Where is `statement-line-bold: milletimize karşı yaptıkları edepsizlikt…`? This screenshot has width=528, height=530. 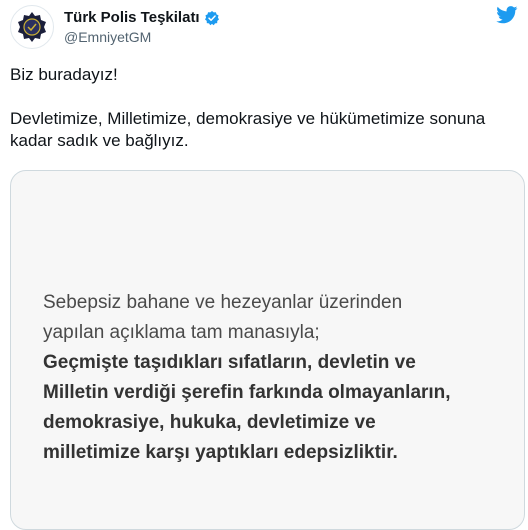
statement-line-bold: milletimize karşı yaptıkları edepsizlikt… is located at coordinates (220, 452).